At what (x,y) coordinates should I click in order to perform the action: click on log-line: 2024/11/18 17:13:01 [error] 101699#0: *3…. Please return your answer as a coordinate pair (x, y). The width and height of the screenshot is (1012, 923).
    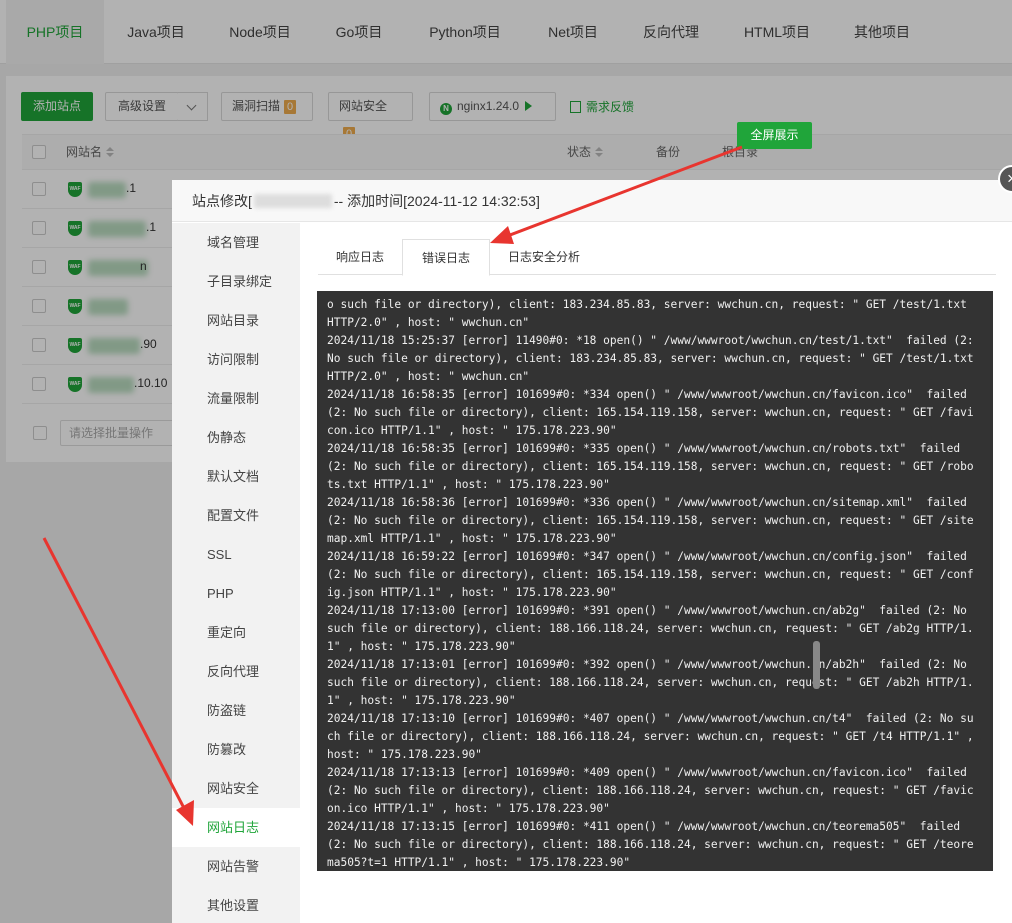
    Looking at the image, I should click on (650, 682).